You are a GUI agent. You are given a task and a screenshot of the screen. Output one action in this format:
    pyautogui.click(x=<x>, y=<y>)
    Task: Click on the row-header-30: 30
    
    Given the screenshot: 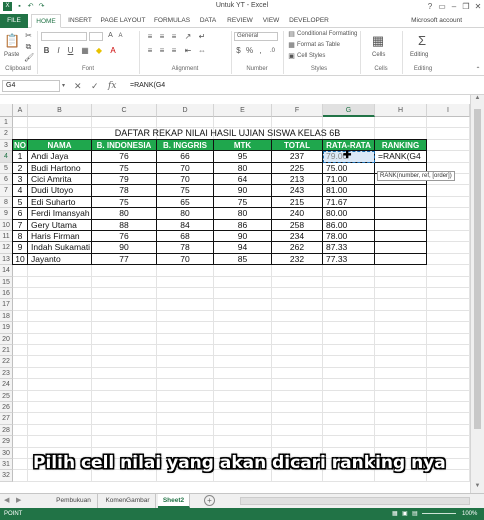 What is the action you would take?
    pyautogui.click(x=6, y=453)
    